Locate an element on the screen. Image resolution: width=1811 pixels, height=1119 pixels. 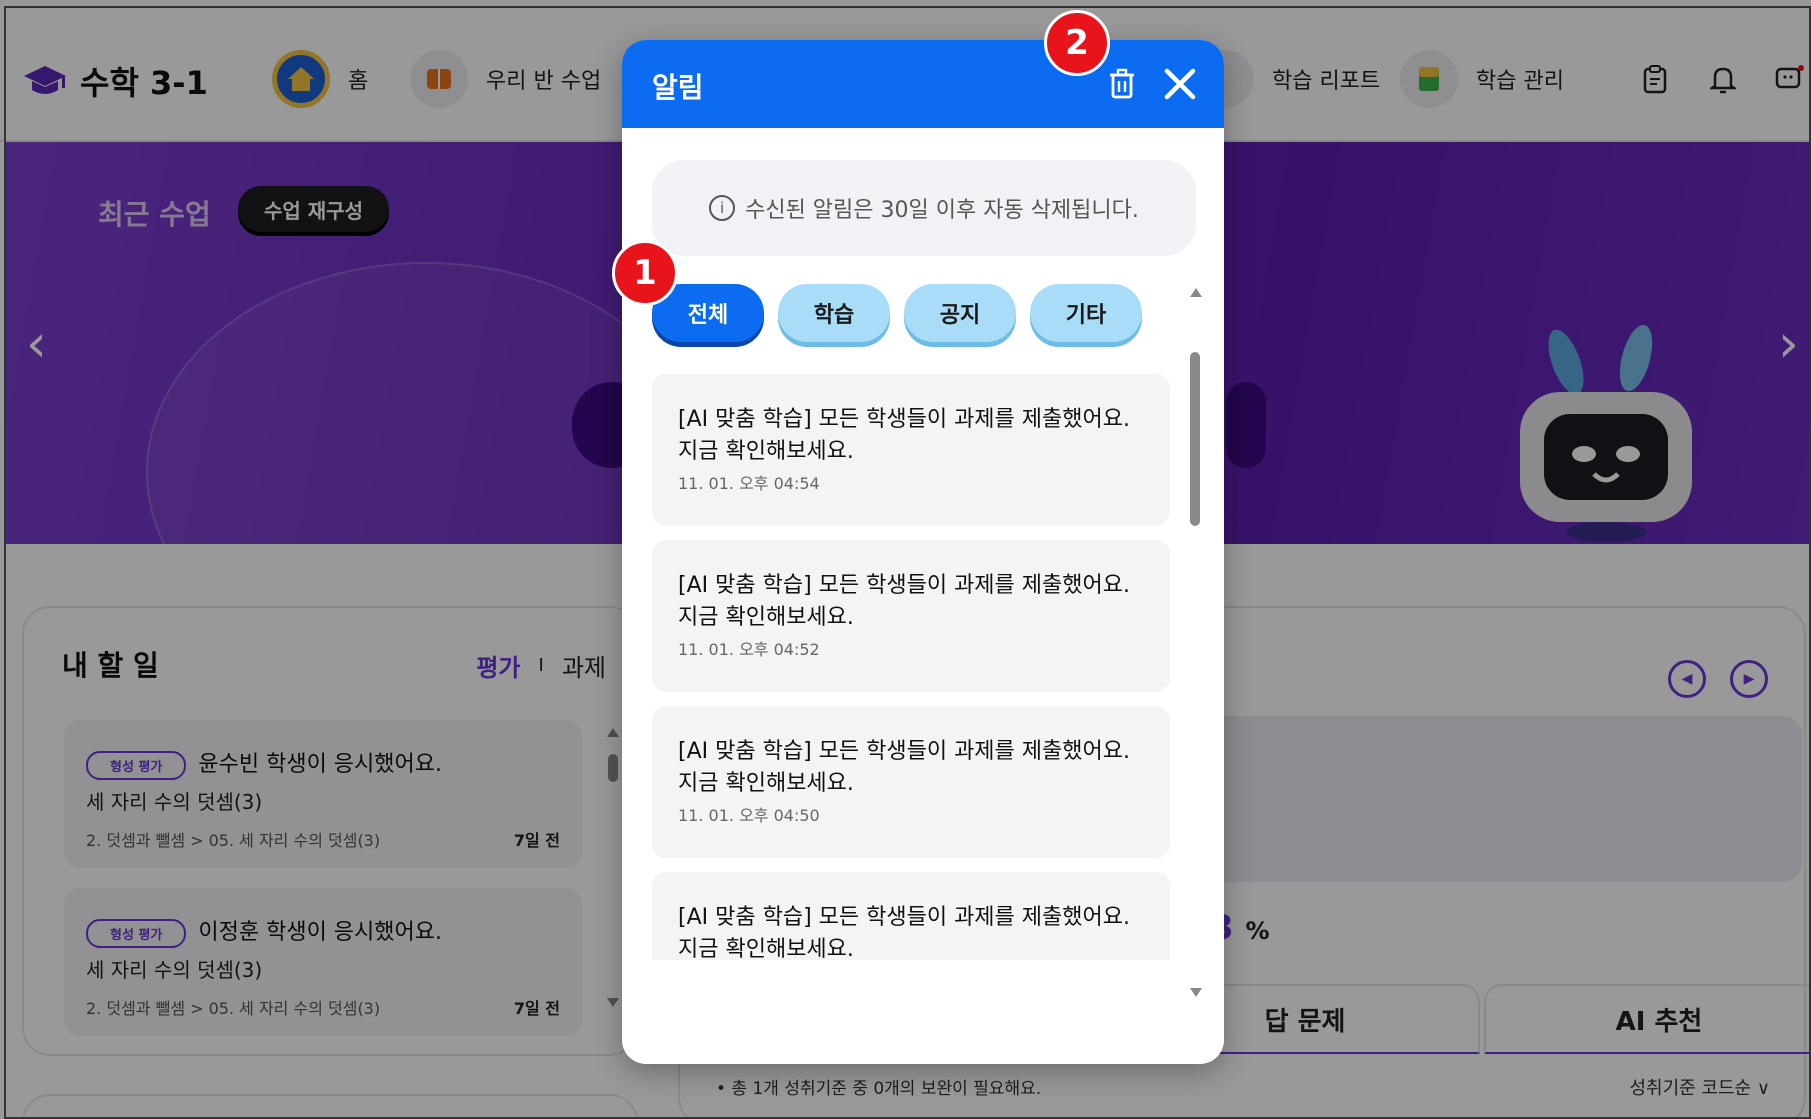
modal-header: 알림 is located at coordinates (923, 84).